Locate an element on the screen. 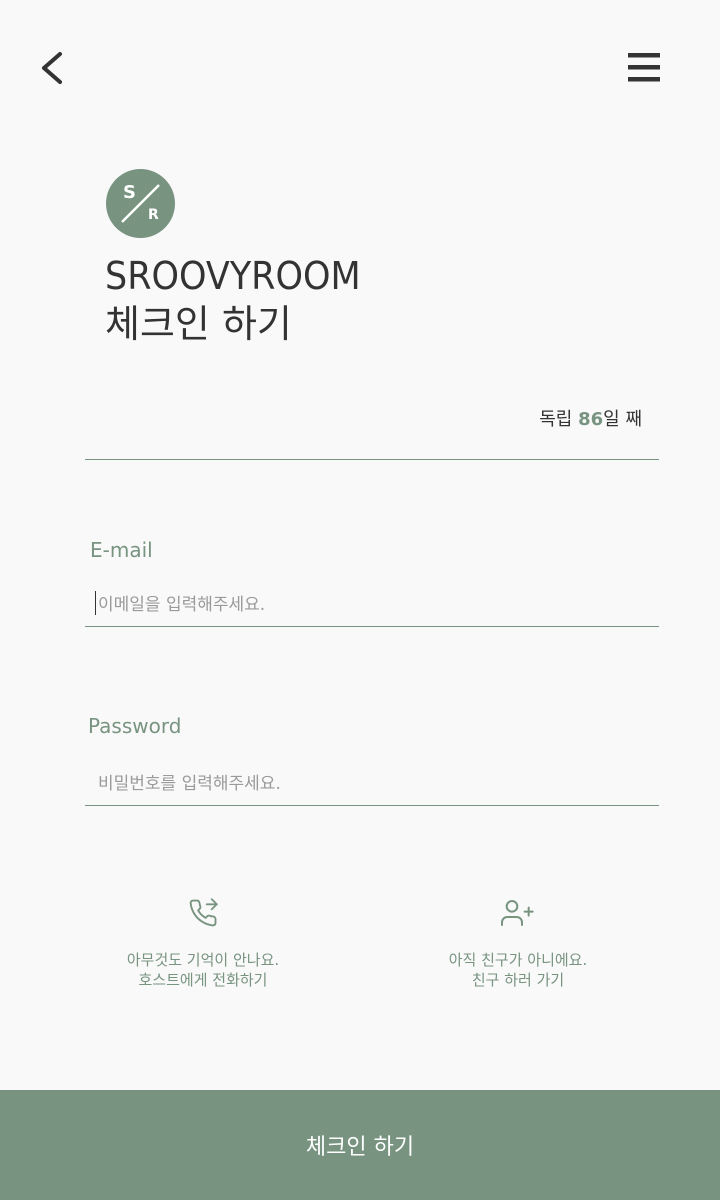 The height and width of the screenshot is (1200, 720). email-input is located at coordinates (372, 605).